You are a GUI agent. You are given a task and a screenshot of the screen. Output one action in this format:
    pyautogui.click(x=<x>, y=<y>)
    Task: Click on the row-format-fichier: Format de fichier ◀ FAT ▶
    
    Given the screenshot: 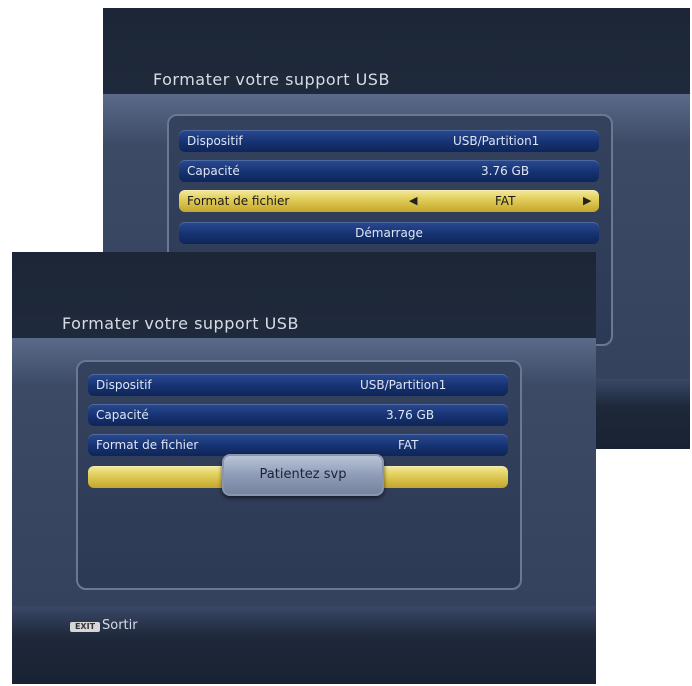 What is the action you would take?
    pyautogui.click(x=389, y=201)
    